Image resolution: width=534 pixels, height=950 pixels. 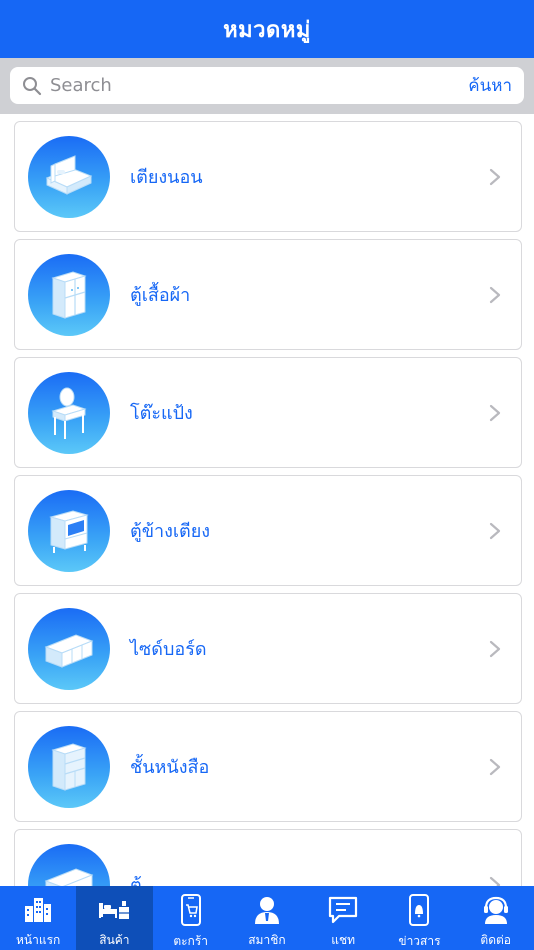 I want to click on tab-label: แชท, so click(x=343, y=940).